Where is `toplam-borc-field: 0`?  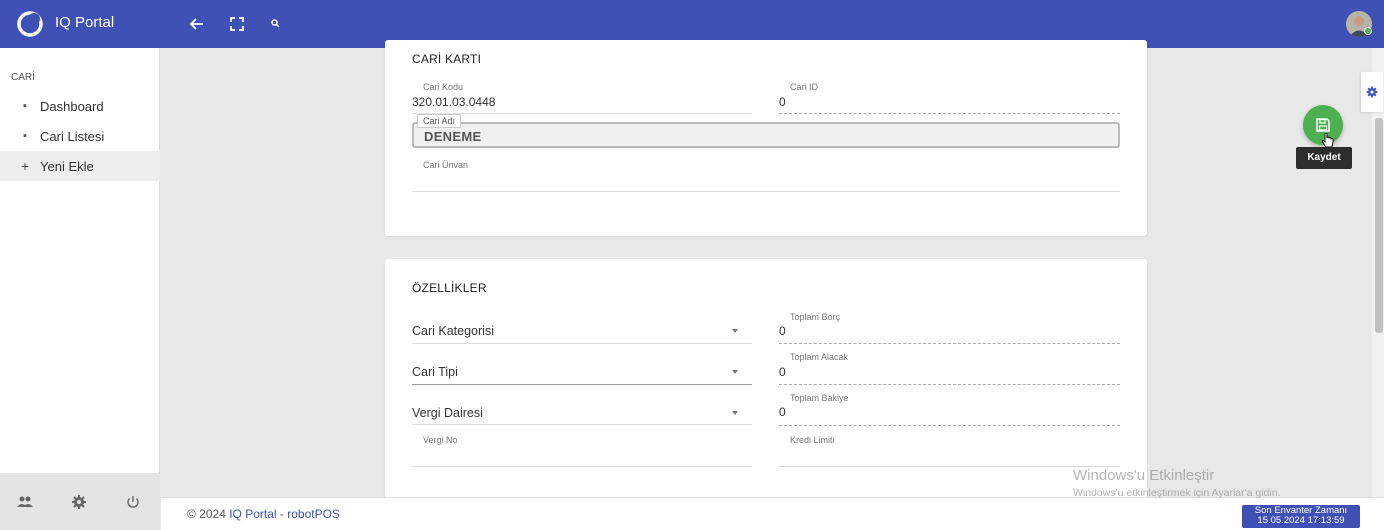
toplam-borc-field: 0 is located at coordinates (782, 331).